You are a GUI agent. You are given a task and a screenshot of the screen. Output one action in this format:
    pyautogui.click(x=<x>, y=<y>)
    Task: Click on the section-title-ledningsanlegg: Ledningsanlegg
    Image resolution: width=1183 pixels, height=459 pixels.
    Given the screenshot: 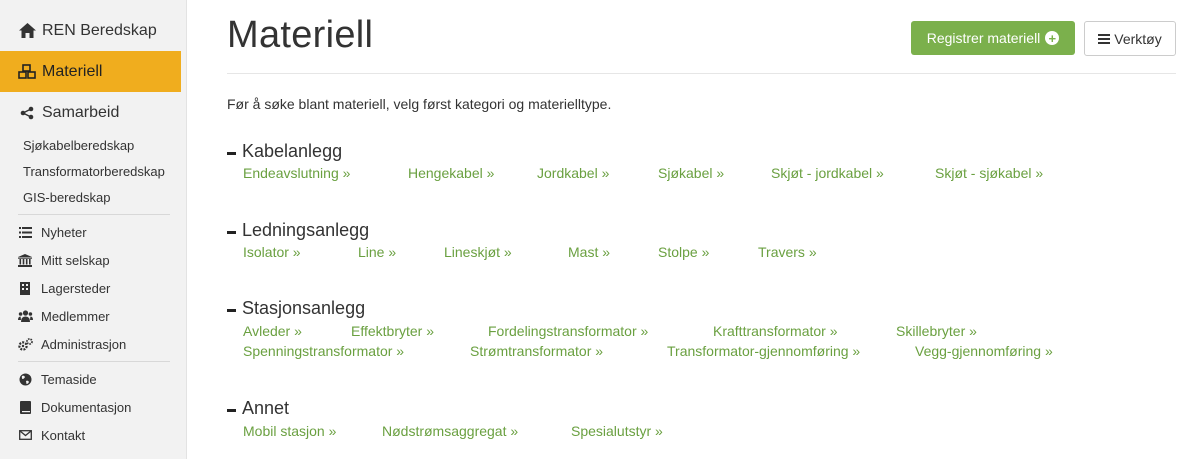 What is the action you would take?
    pyautogui.click(x=298, y=230)
    